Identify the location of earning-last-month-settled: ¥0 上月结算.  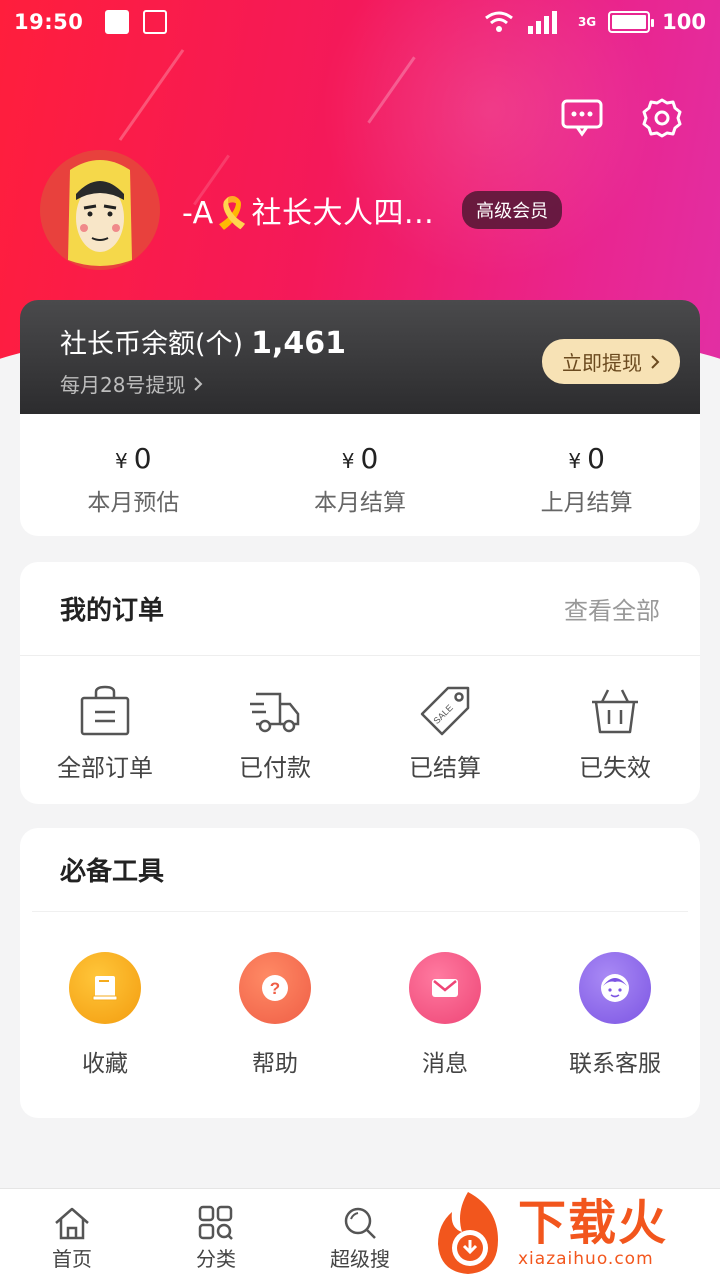
(586, 475).